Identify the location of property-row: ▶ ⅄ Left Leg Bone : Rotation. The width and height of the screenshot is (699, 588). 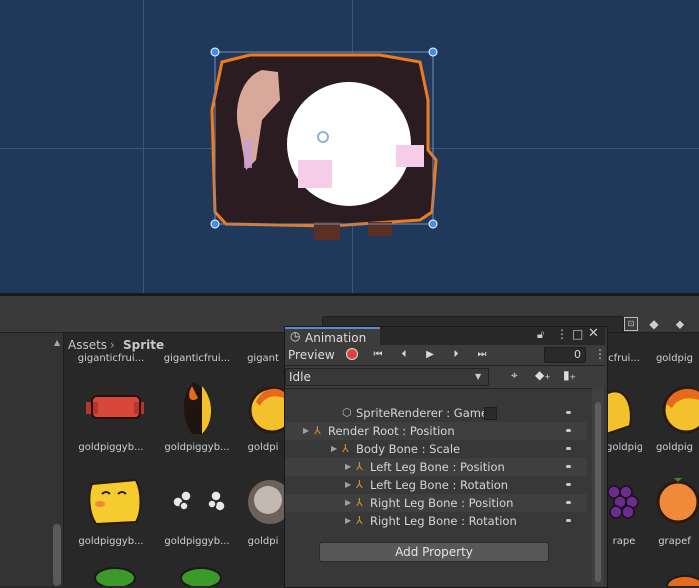
(436, 485).